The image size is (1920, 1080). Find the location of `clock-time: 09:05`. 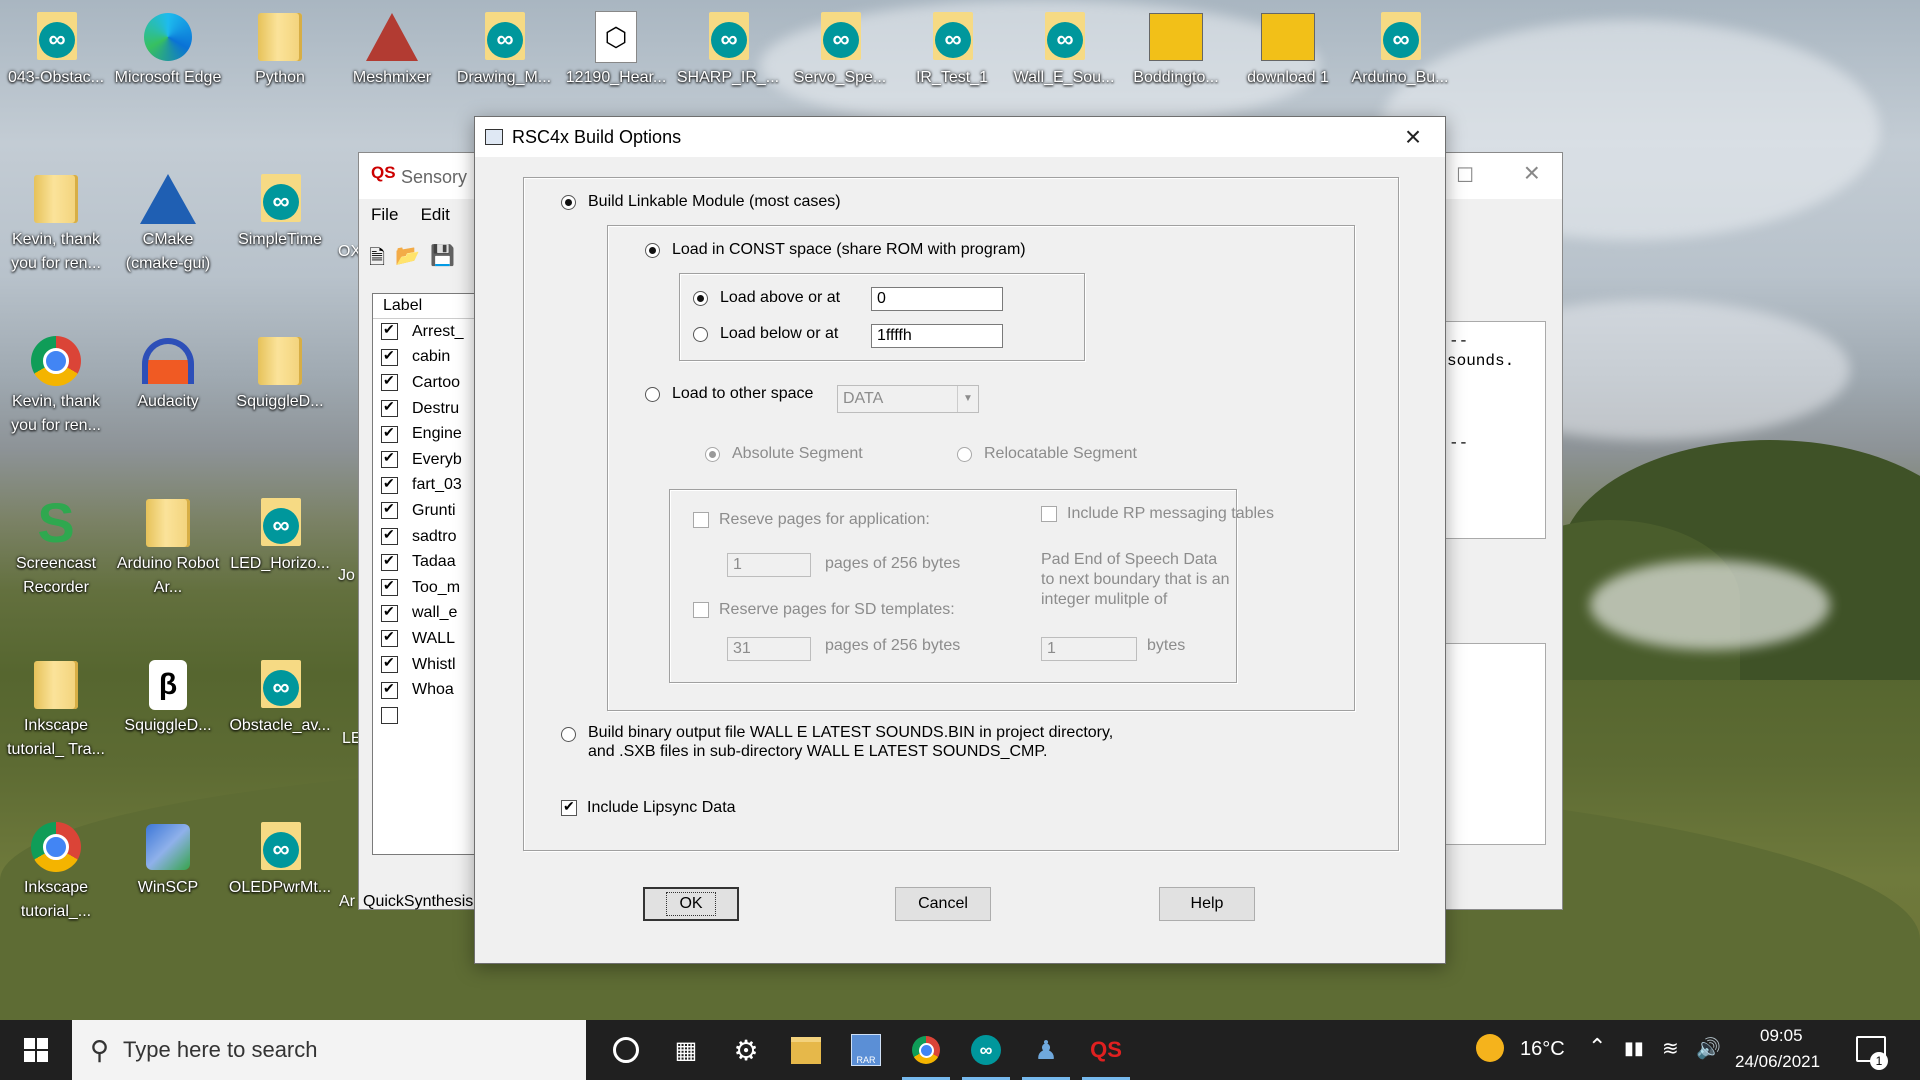

clock-time: 09:05 is located at coordinates (1781, 1036).